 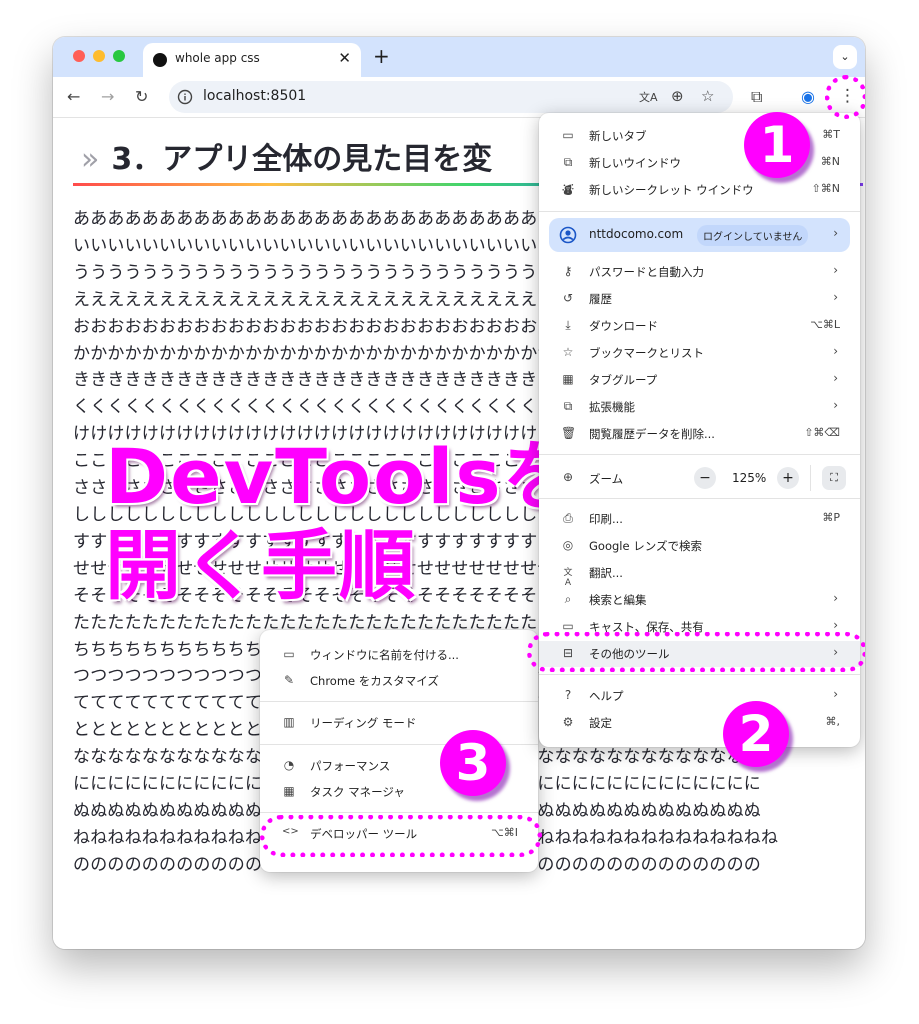 What do you see at coordinates (568, 578) in the screenshot?
I see `translate-icon: 文A` at bounding box center [568, 578].